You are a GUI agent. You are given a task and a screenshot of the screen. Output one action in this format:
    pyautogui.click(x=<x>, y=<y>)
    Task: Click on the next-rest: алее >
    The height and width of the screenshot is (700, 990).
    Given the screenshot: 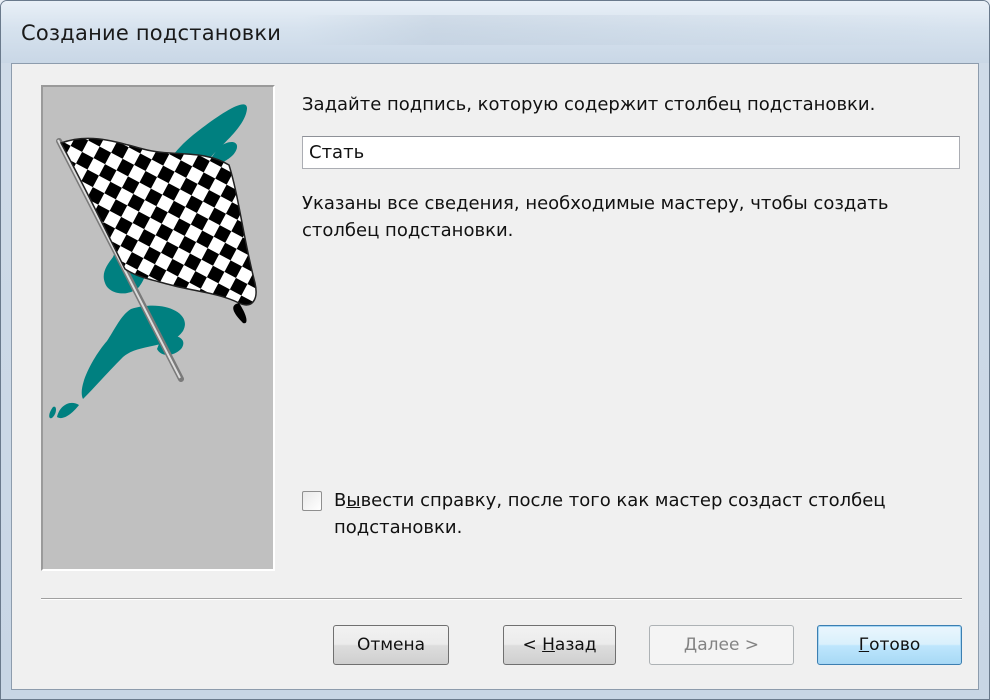 What is the action you would take?
    pyautogui.click(x=728, y=645)
    